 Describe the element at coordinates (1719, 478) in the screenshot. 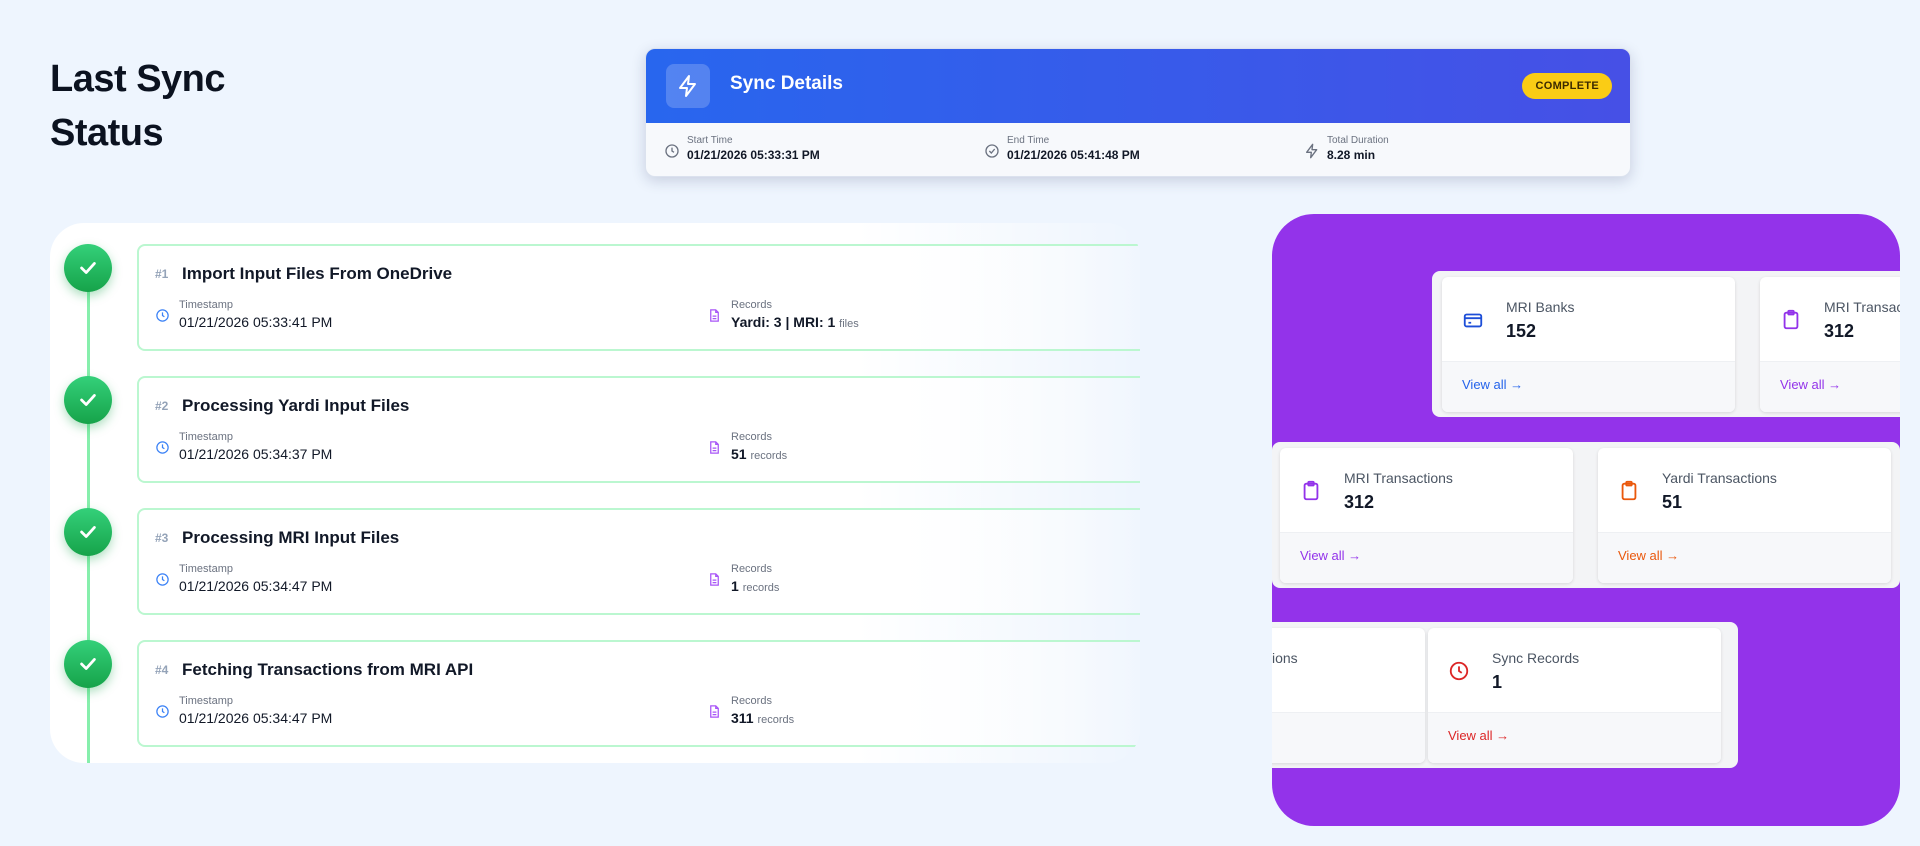

I see `stat-name: Yardi Transactions` at that location.